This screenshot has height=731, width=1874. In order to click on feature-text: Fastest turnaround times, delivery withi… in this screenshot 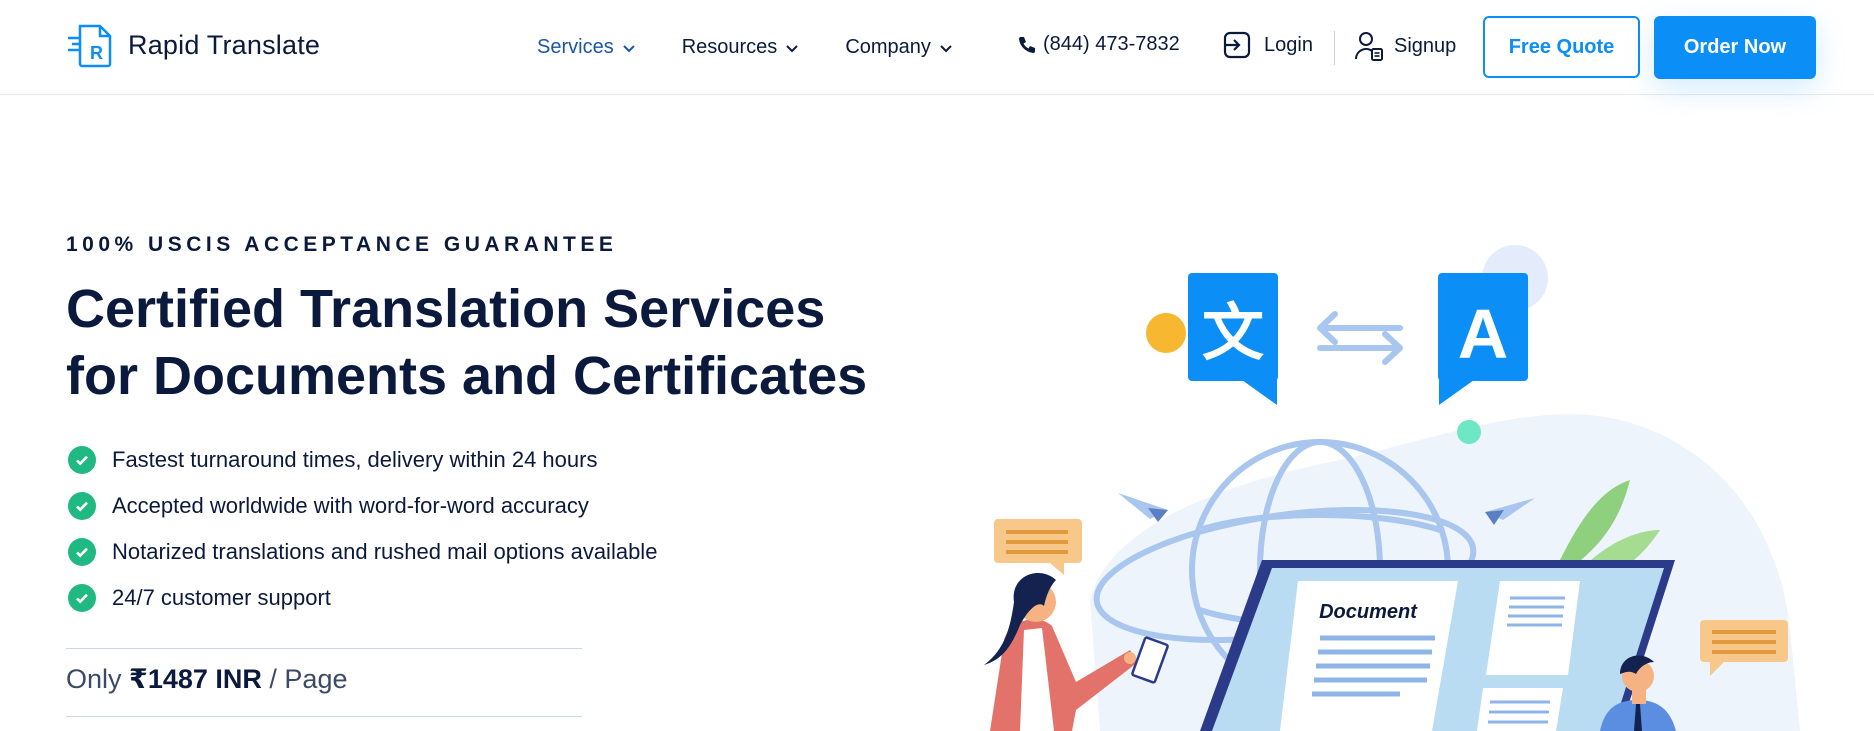, I will do `click(355, 459)`.